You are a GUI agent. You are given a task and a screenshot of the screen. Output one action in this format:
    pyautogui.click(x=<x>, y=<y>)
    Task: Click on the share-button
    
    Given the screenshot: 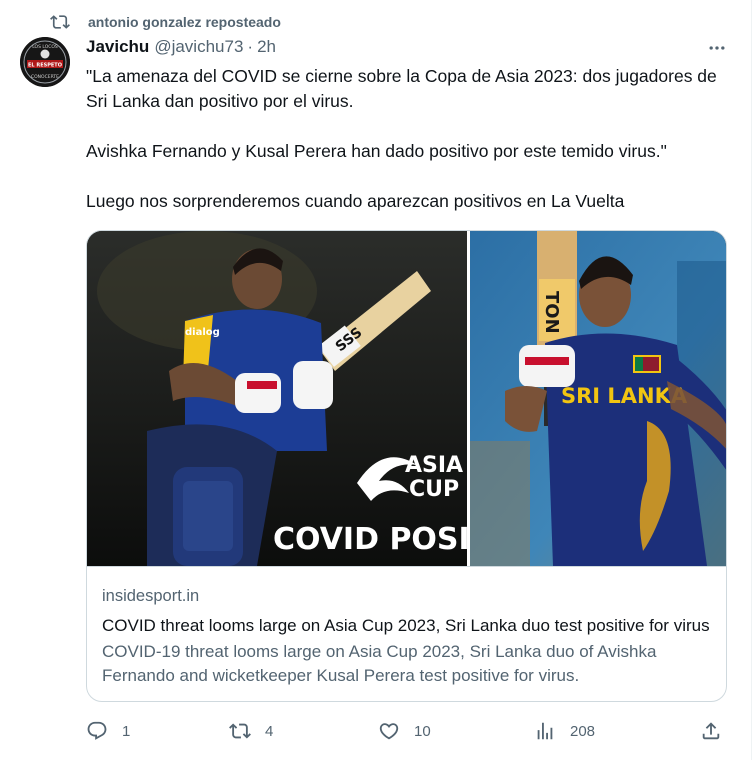 What is the action you would take?
    pyautogui.click(x=711, y=731)
    